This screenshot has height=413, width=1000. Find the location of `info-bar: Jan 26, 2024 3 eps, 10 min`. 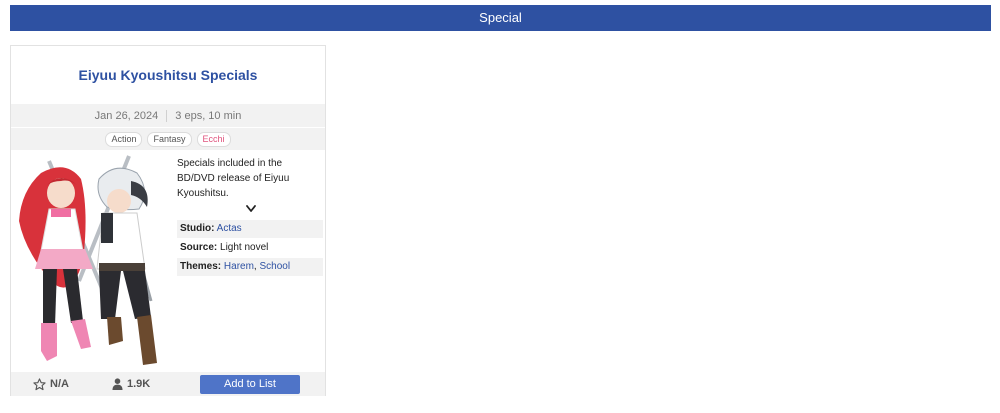

info-bar: Jan 26, 2024 3 eps, 10 min is located at coordinates (168, 115).